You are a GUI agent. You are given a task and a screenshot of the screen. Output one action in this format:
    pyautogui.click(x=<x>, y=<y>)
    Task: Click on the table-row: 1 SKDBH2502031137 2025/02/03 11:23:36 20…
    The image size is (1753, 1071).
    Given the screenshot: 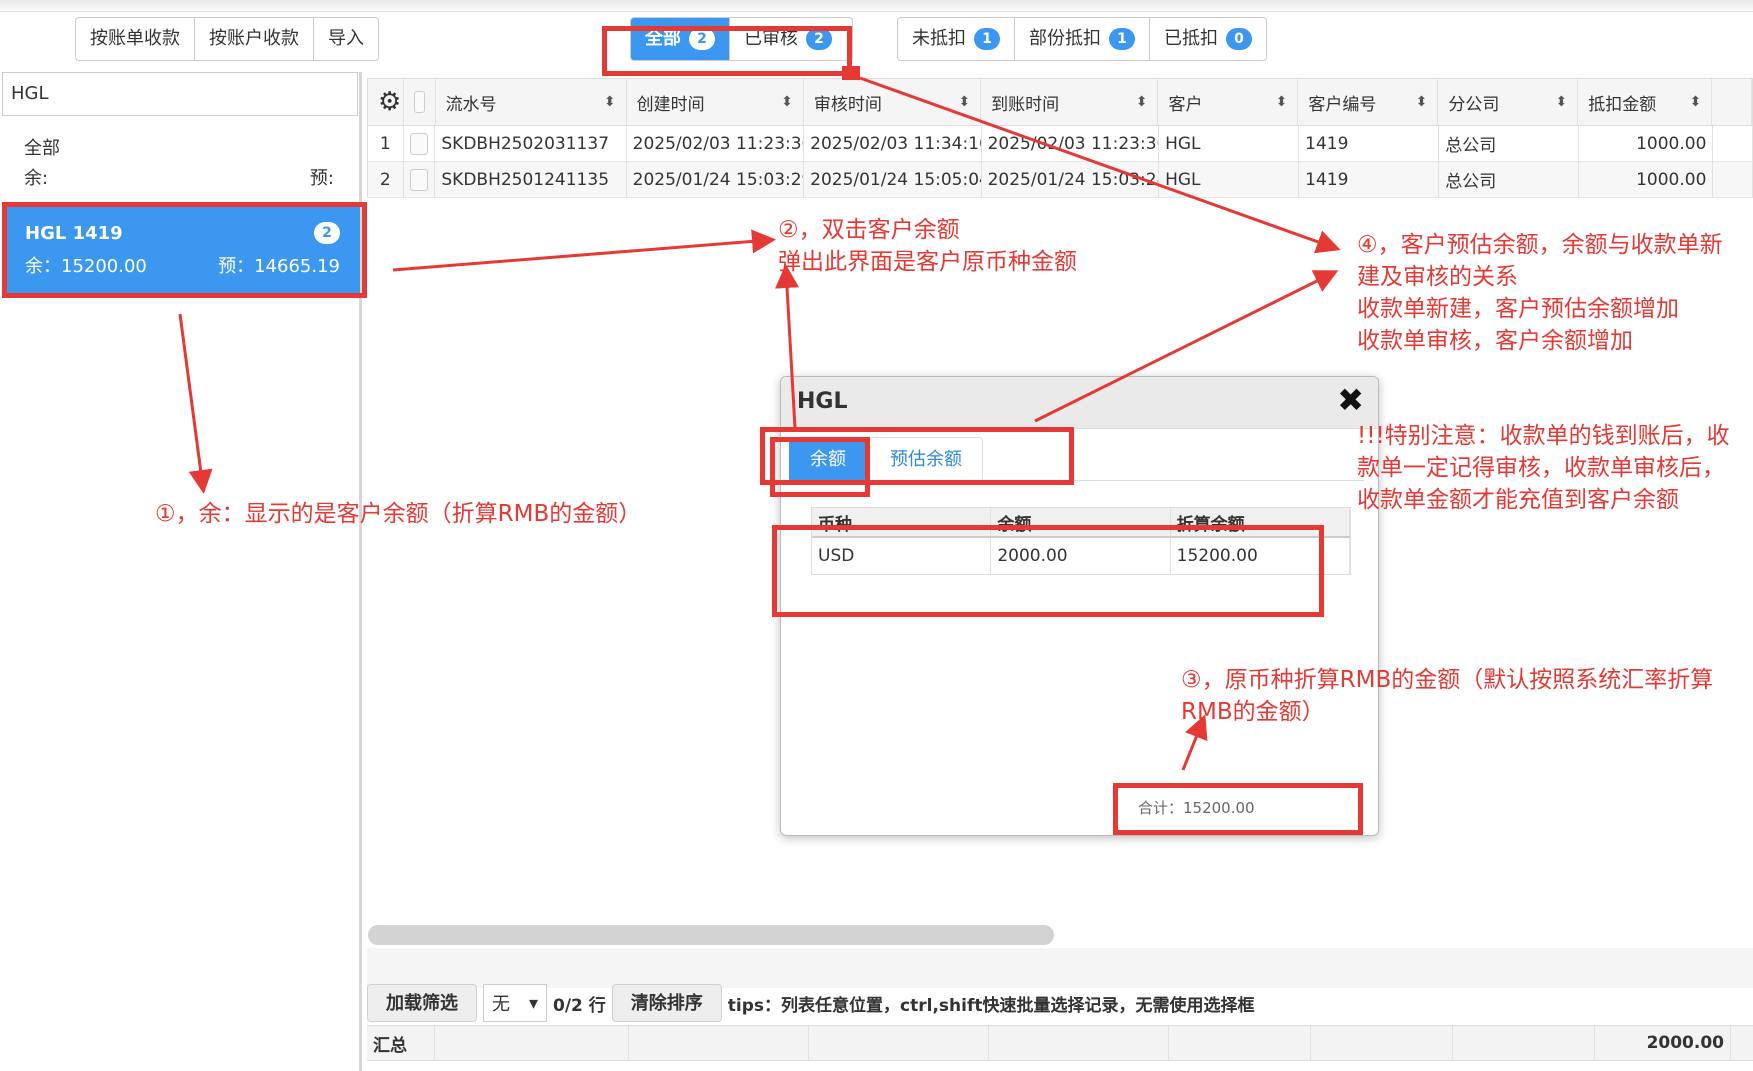 What is the action you would take?
    pyautogui.click(x=1060, y=144)
    